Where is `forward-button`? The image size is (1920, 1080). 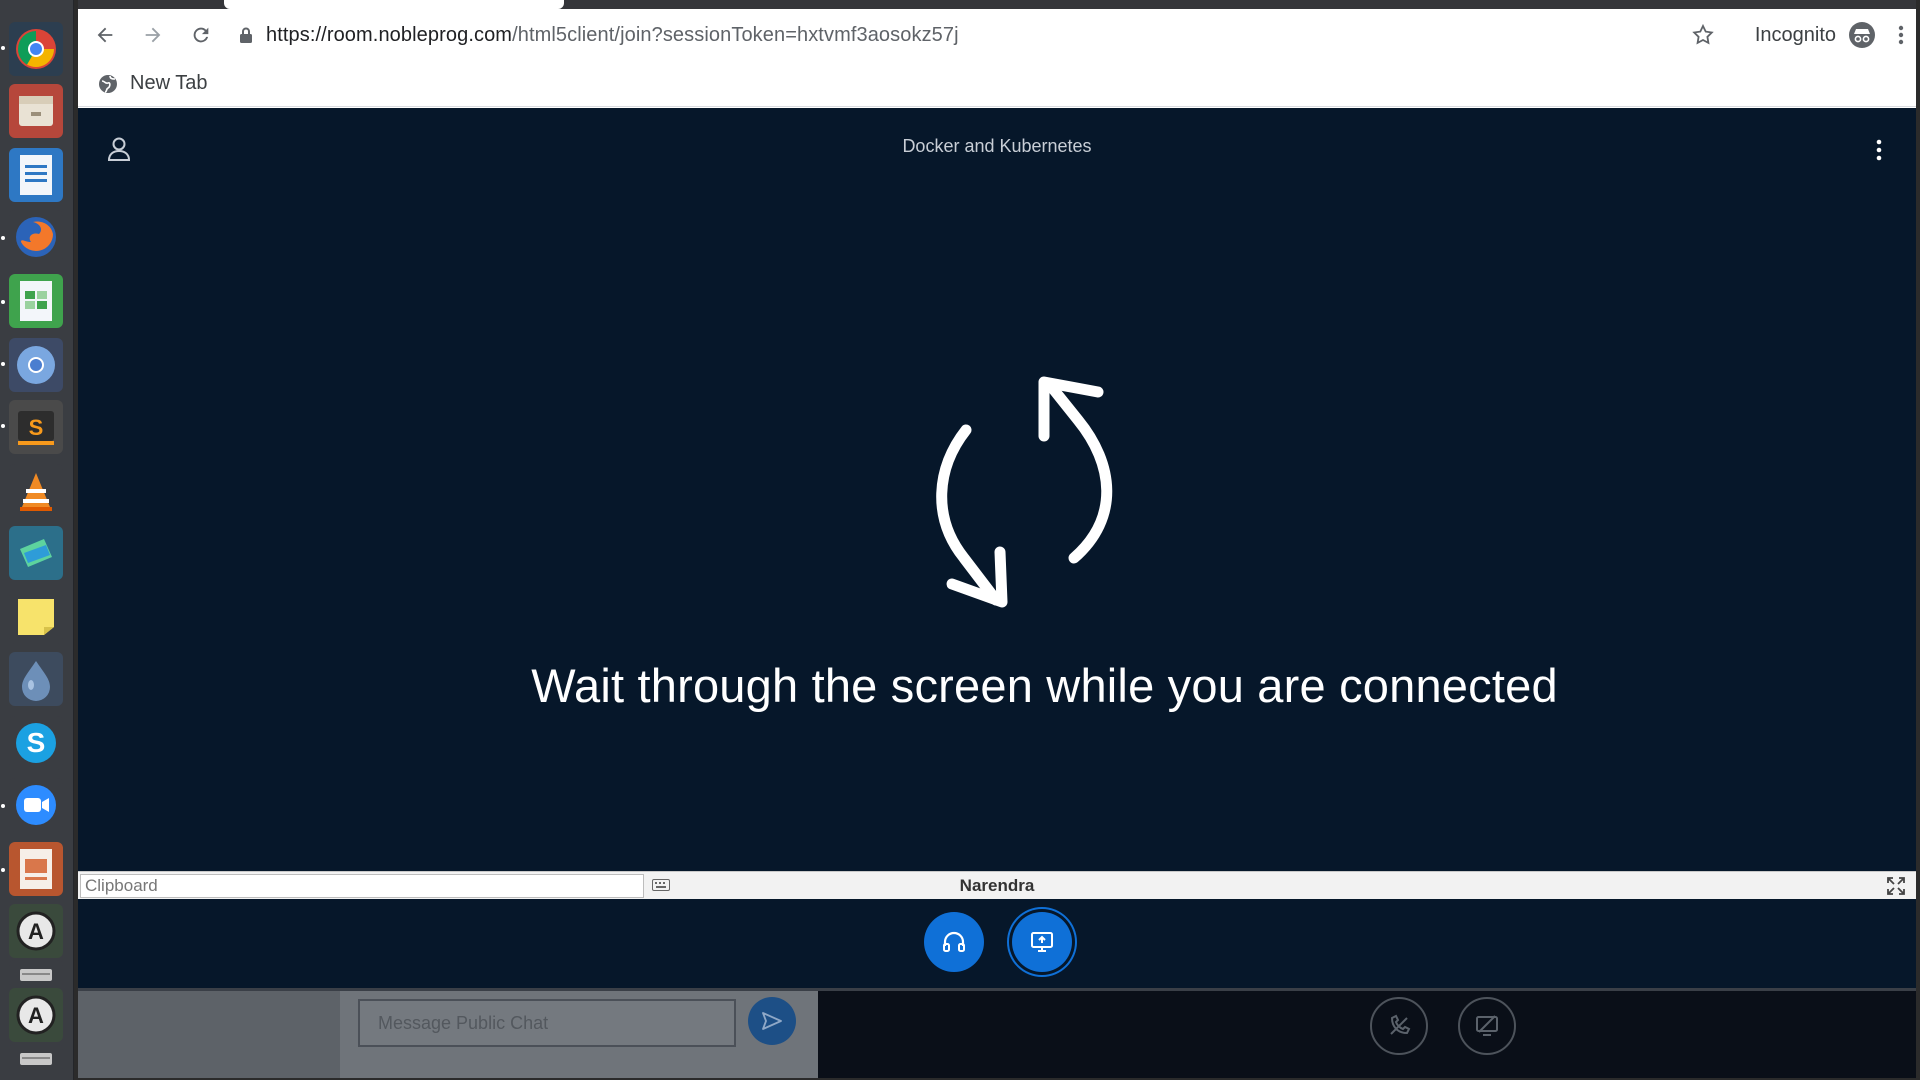 forward-button is located at coordinates (153, 35).